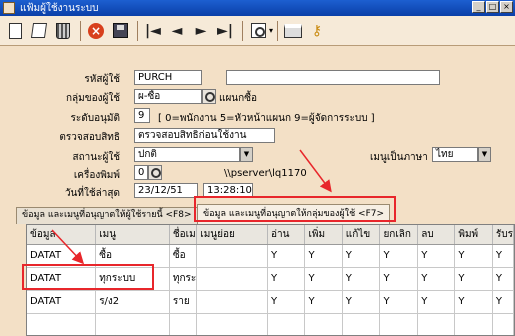 This screenshot has width=515, height=336. I want to click on cell-data: DATAT, so click(62, 302).